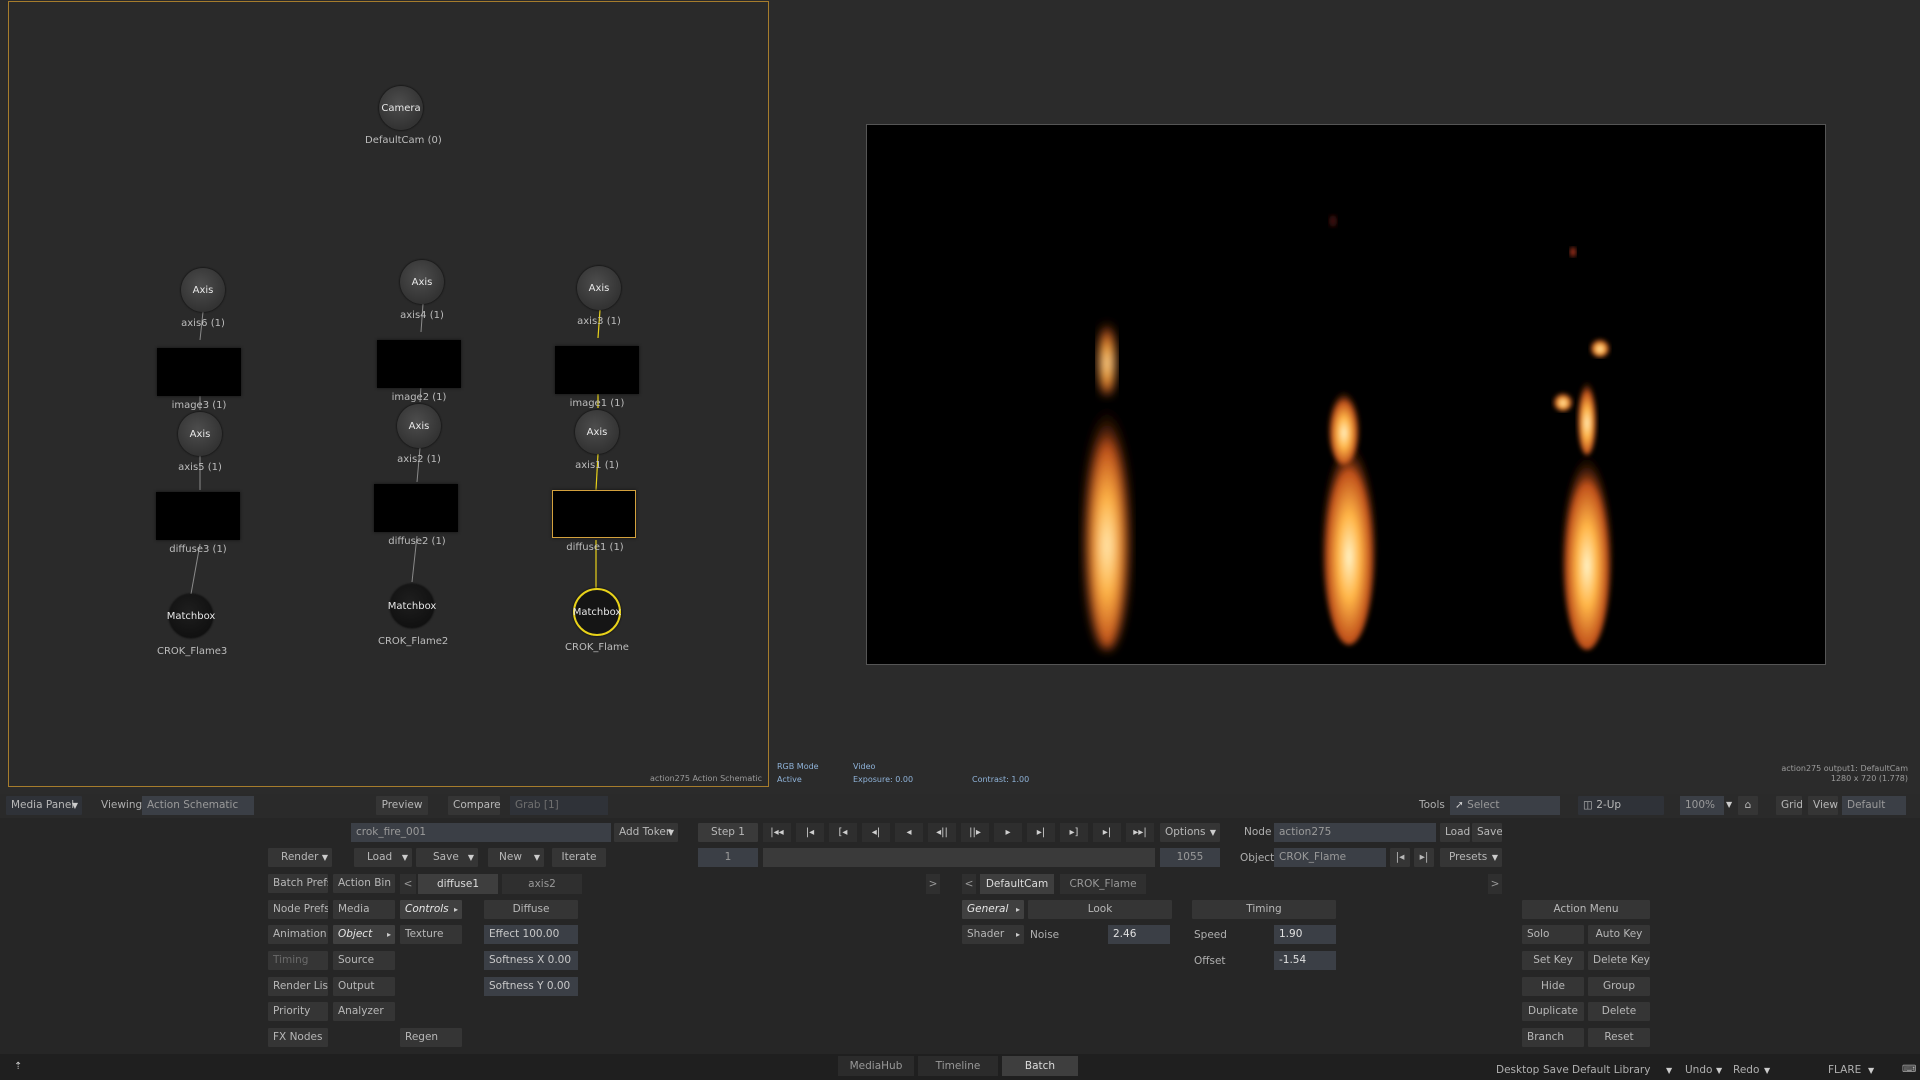 The image size is (1920, 1080). What do you see at coordinates (1103, 884) in the screenshot?
I see `tab-crok-flame: CROK_Flame` at bounding box center [1103, 884].